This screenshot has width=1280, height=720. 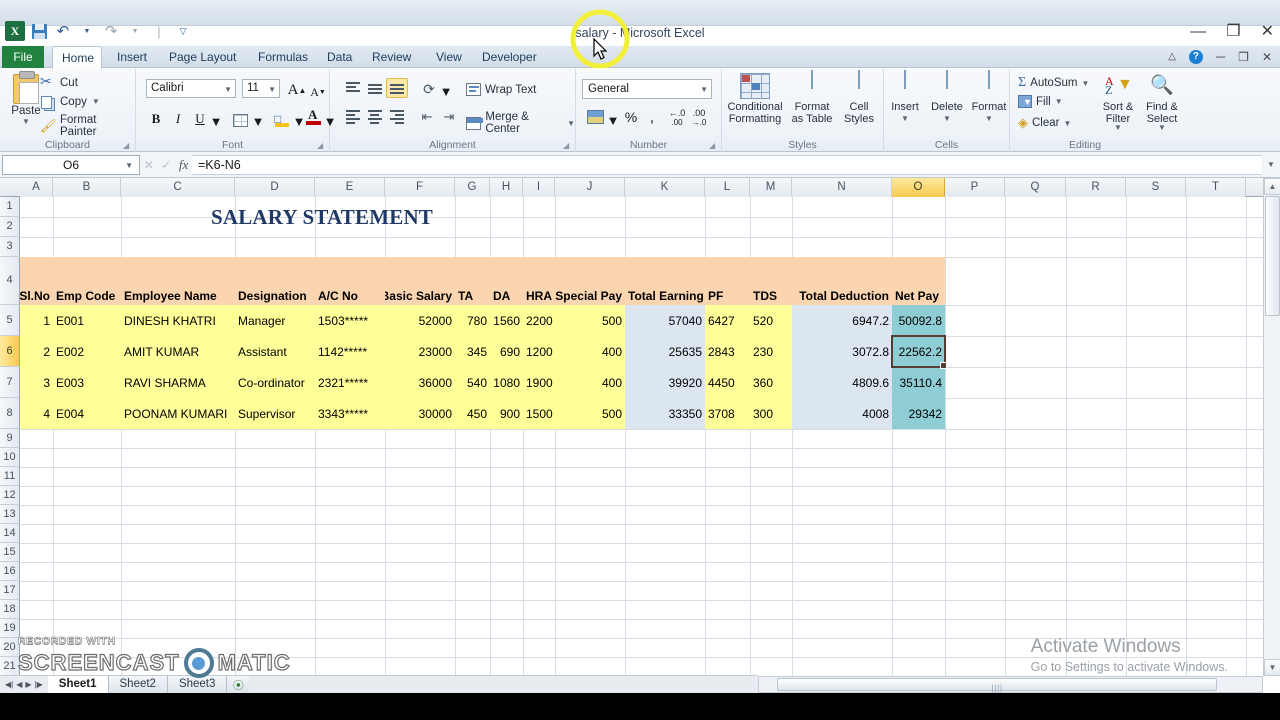 I want to click on row-header-14: 14, so click(x=10, y=533).